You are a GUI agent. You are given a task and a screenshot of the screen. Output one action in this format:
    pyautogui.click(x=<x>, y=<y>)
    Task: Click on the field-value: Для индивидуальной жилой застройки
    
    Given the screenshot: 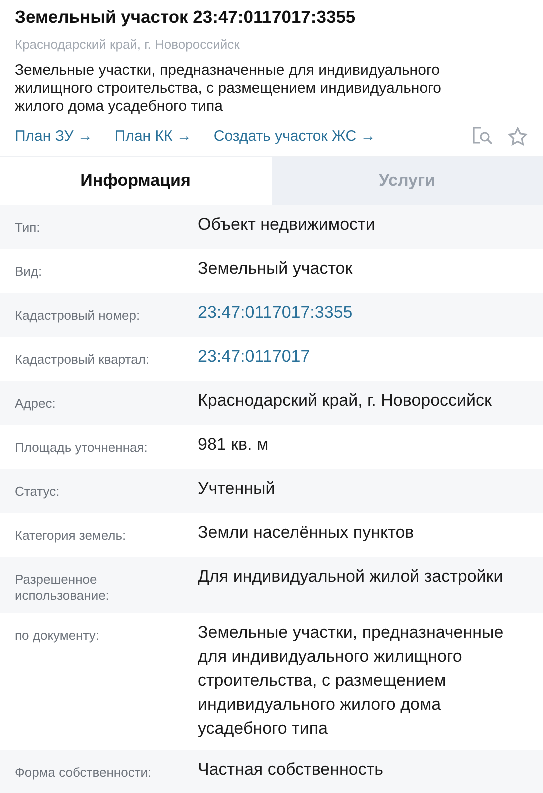 What is the action you would take?
    pyautogui.click(x=351, y=577)
    